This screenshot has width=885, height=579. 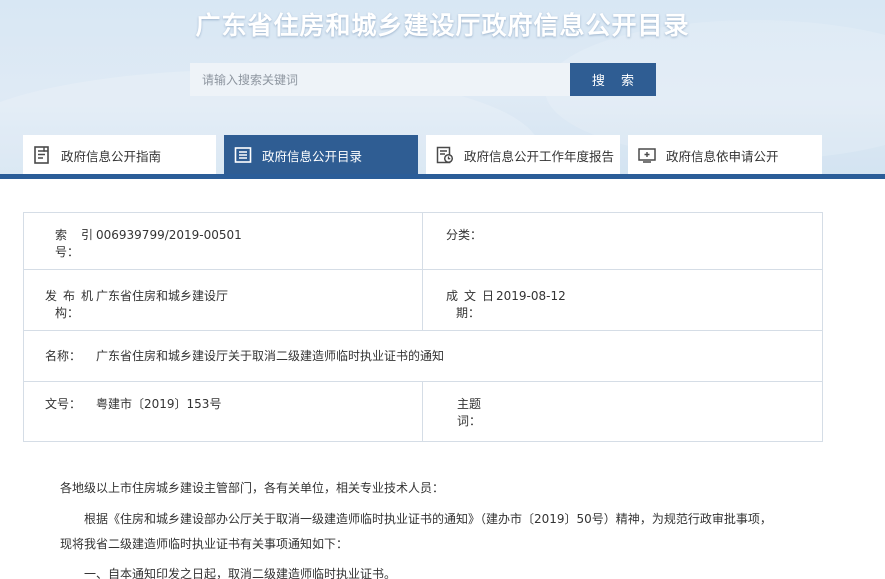 I want to click on application-icon, so click(x=647, y=155).